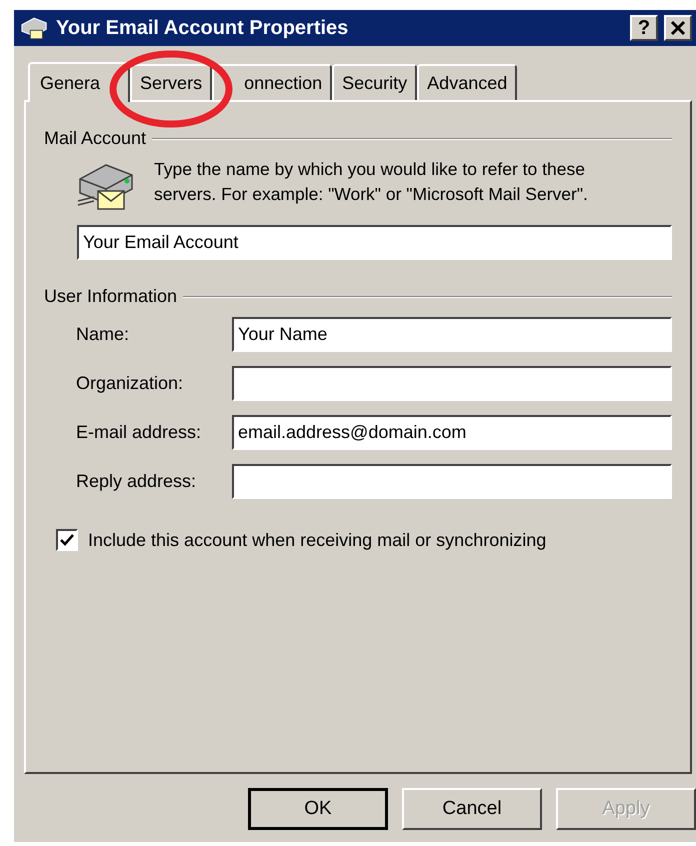  I want to click on dialog-button: Cancel, so click(472, 809).